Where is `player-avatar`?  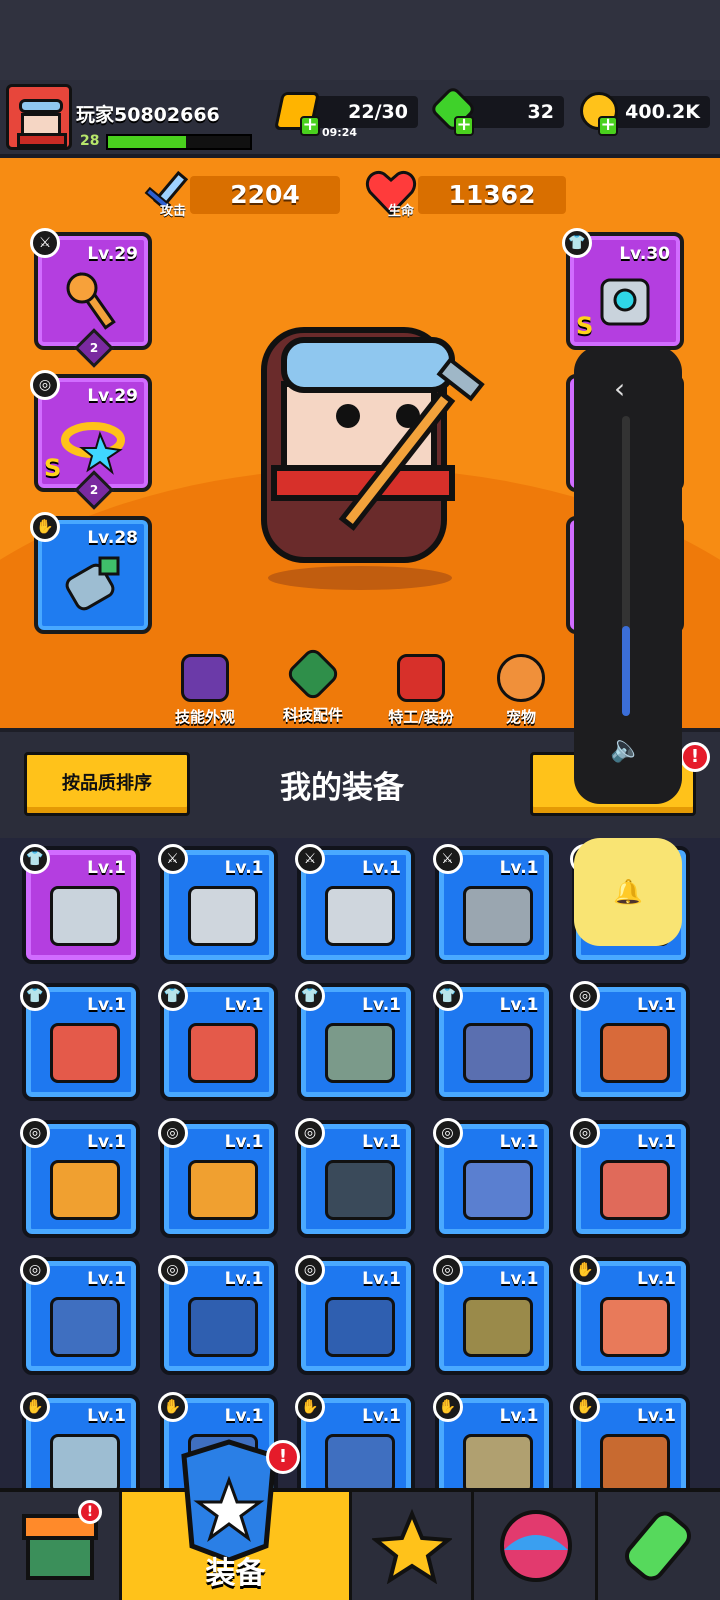 player-avatar is located at coordinates (39, 117).